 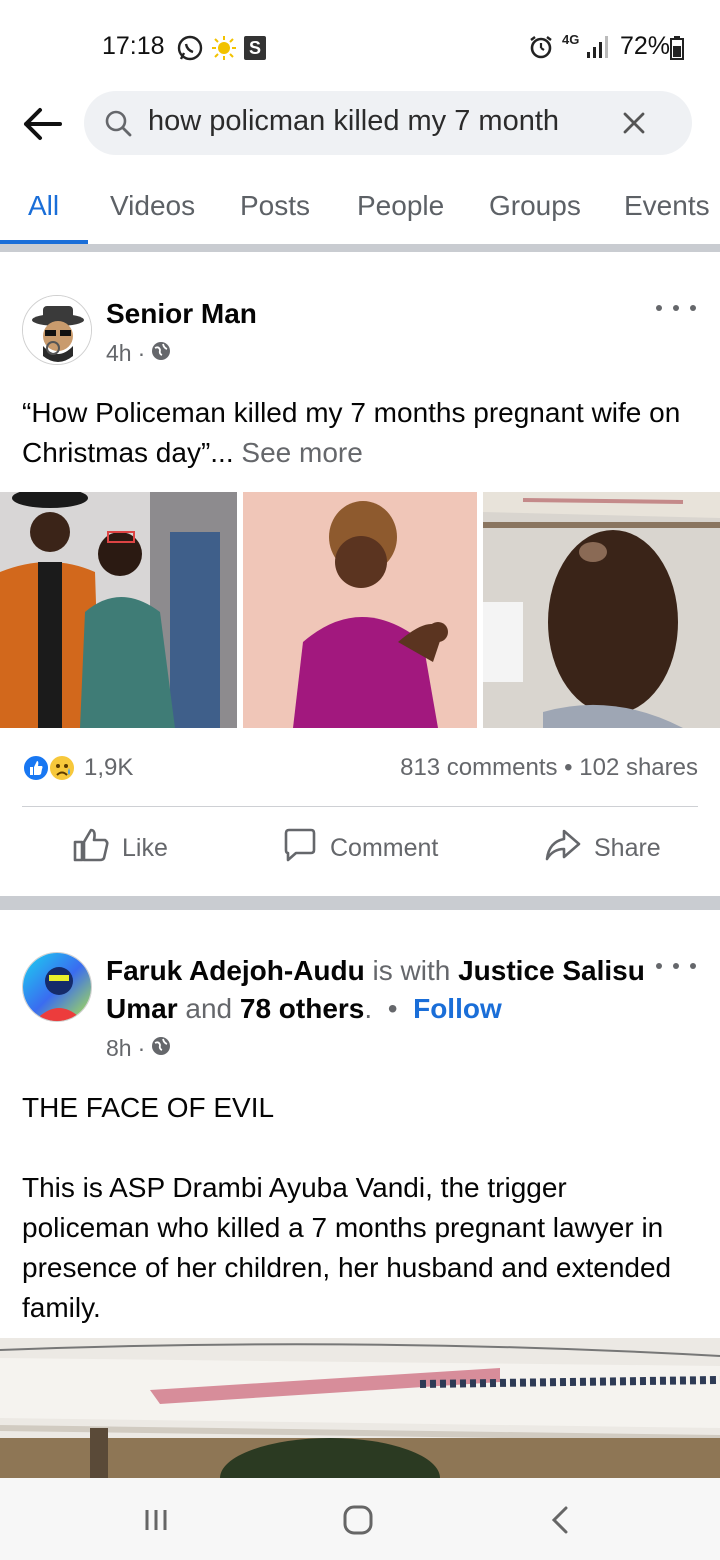 I want to click on whatsapp-icon, so click(x=190, y=50).